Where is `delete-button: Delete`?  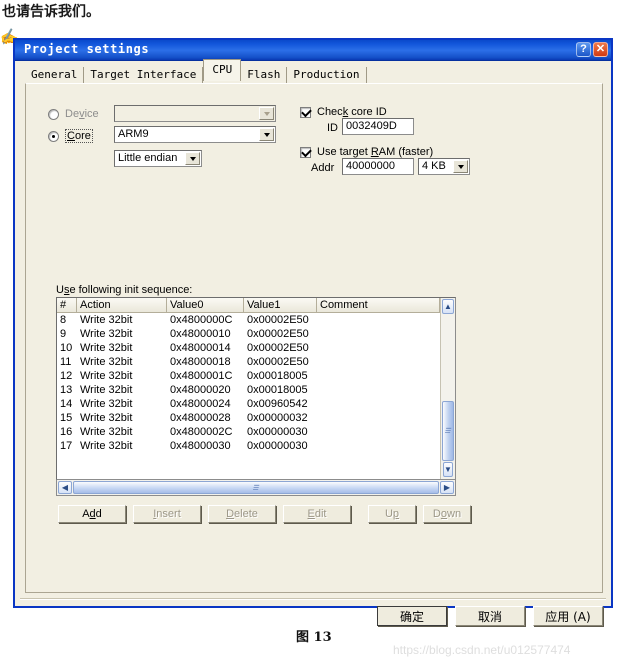
delete-button: Delete is located at coordinates (242, 514).